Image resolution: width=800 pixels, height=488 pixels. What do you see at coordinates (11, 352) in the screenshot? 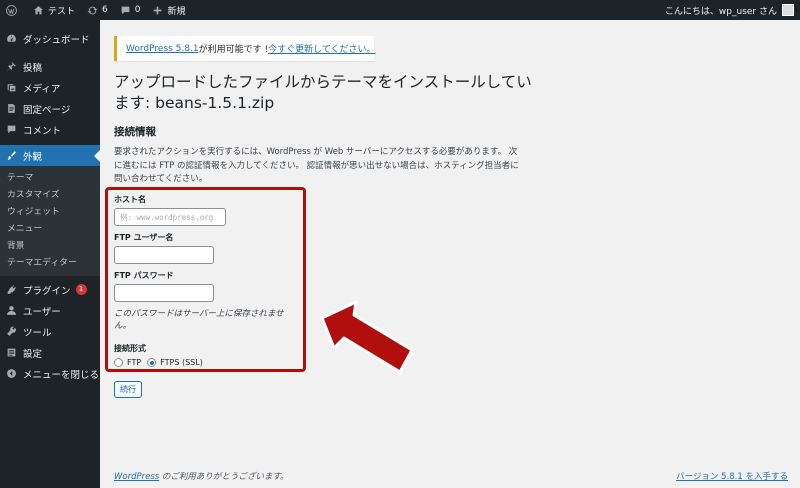
I see `settings-icon` at bounding box center [11, 352].